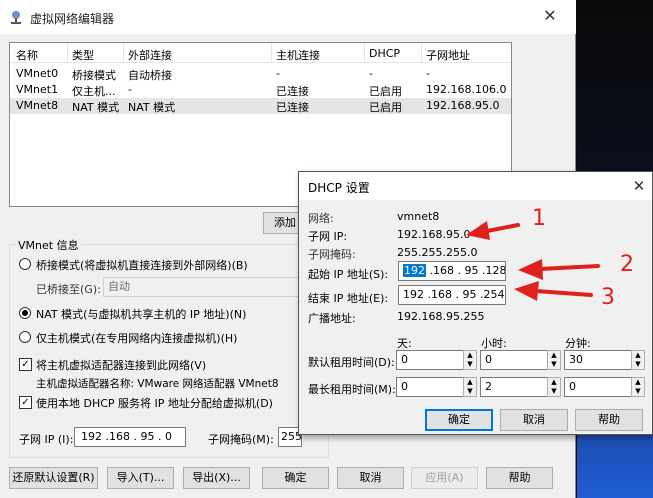  What do you see at coordinates (627, 264) in the screenshot?
I see `annotation-number-2: 2` at bounding box center [627, 264].